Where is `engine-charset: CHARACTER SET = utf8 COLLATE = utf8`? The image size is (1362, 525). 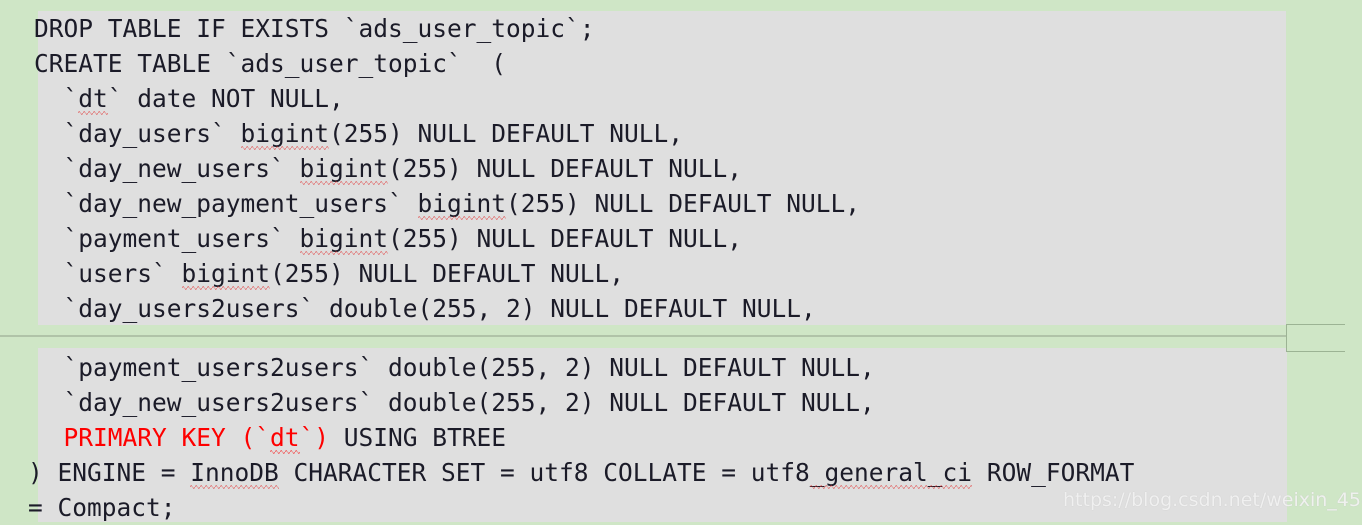
engine-charset: CHARACTER SET = utf8 COLLATE = utf8 is located at coordinates (544, 472).